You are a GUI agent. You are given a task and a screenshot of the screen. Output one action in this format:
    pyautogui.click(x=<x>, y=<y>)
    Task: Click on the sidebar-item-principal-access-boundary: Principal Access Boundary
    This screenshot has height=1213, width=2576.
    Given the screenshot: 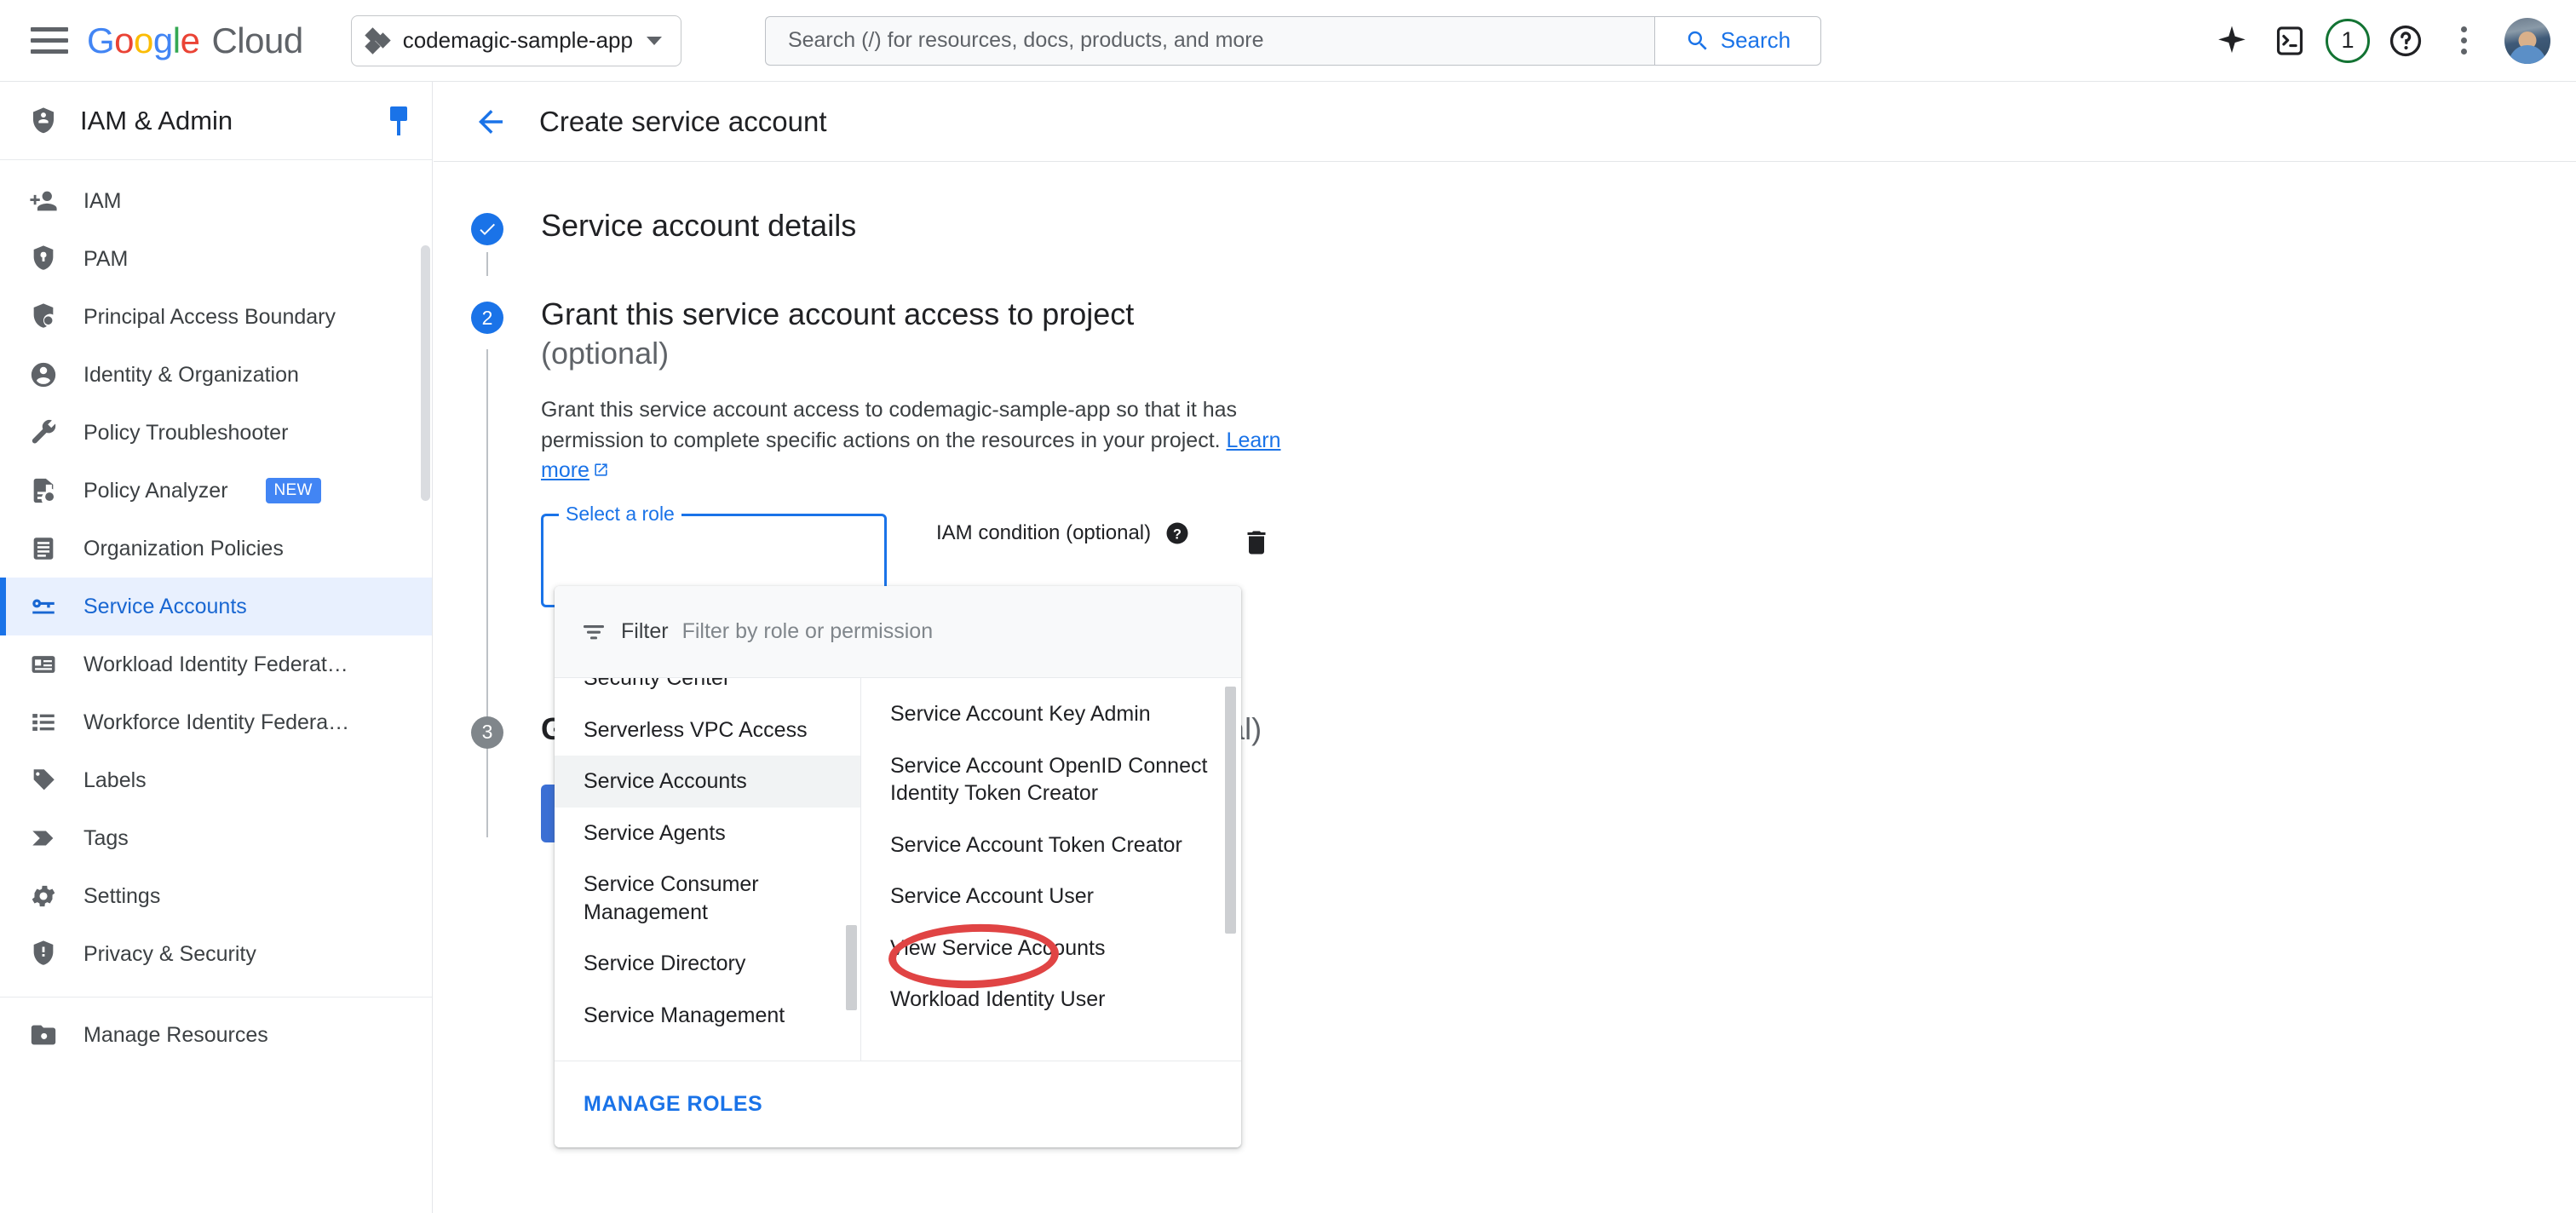 What is the action you would take?
    pyautogui.click(x=216, y=317)
    